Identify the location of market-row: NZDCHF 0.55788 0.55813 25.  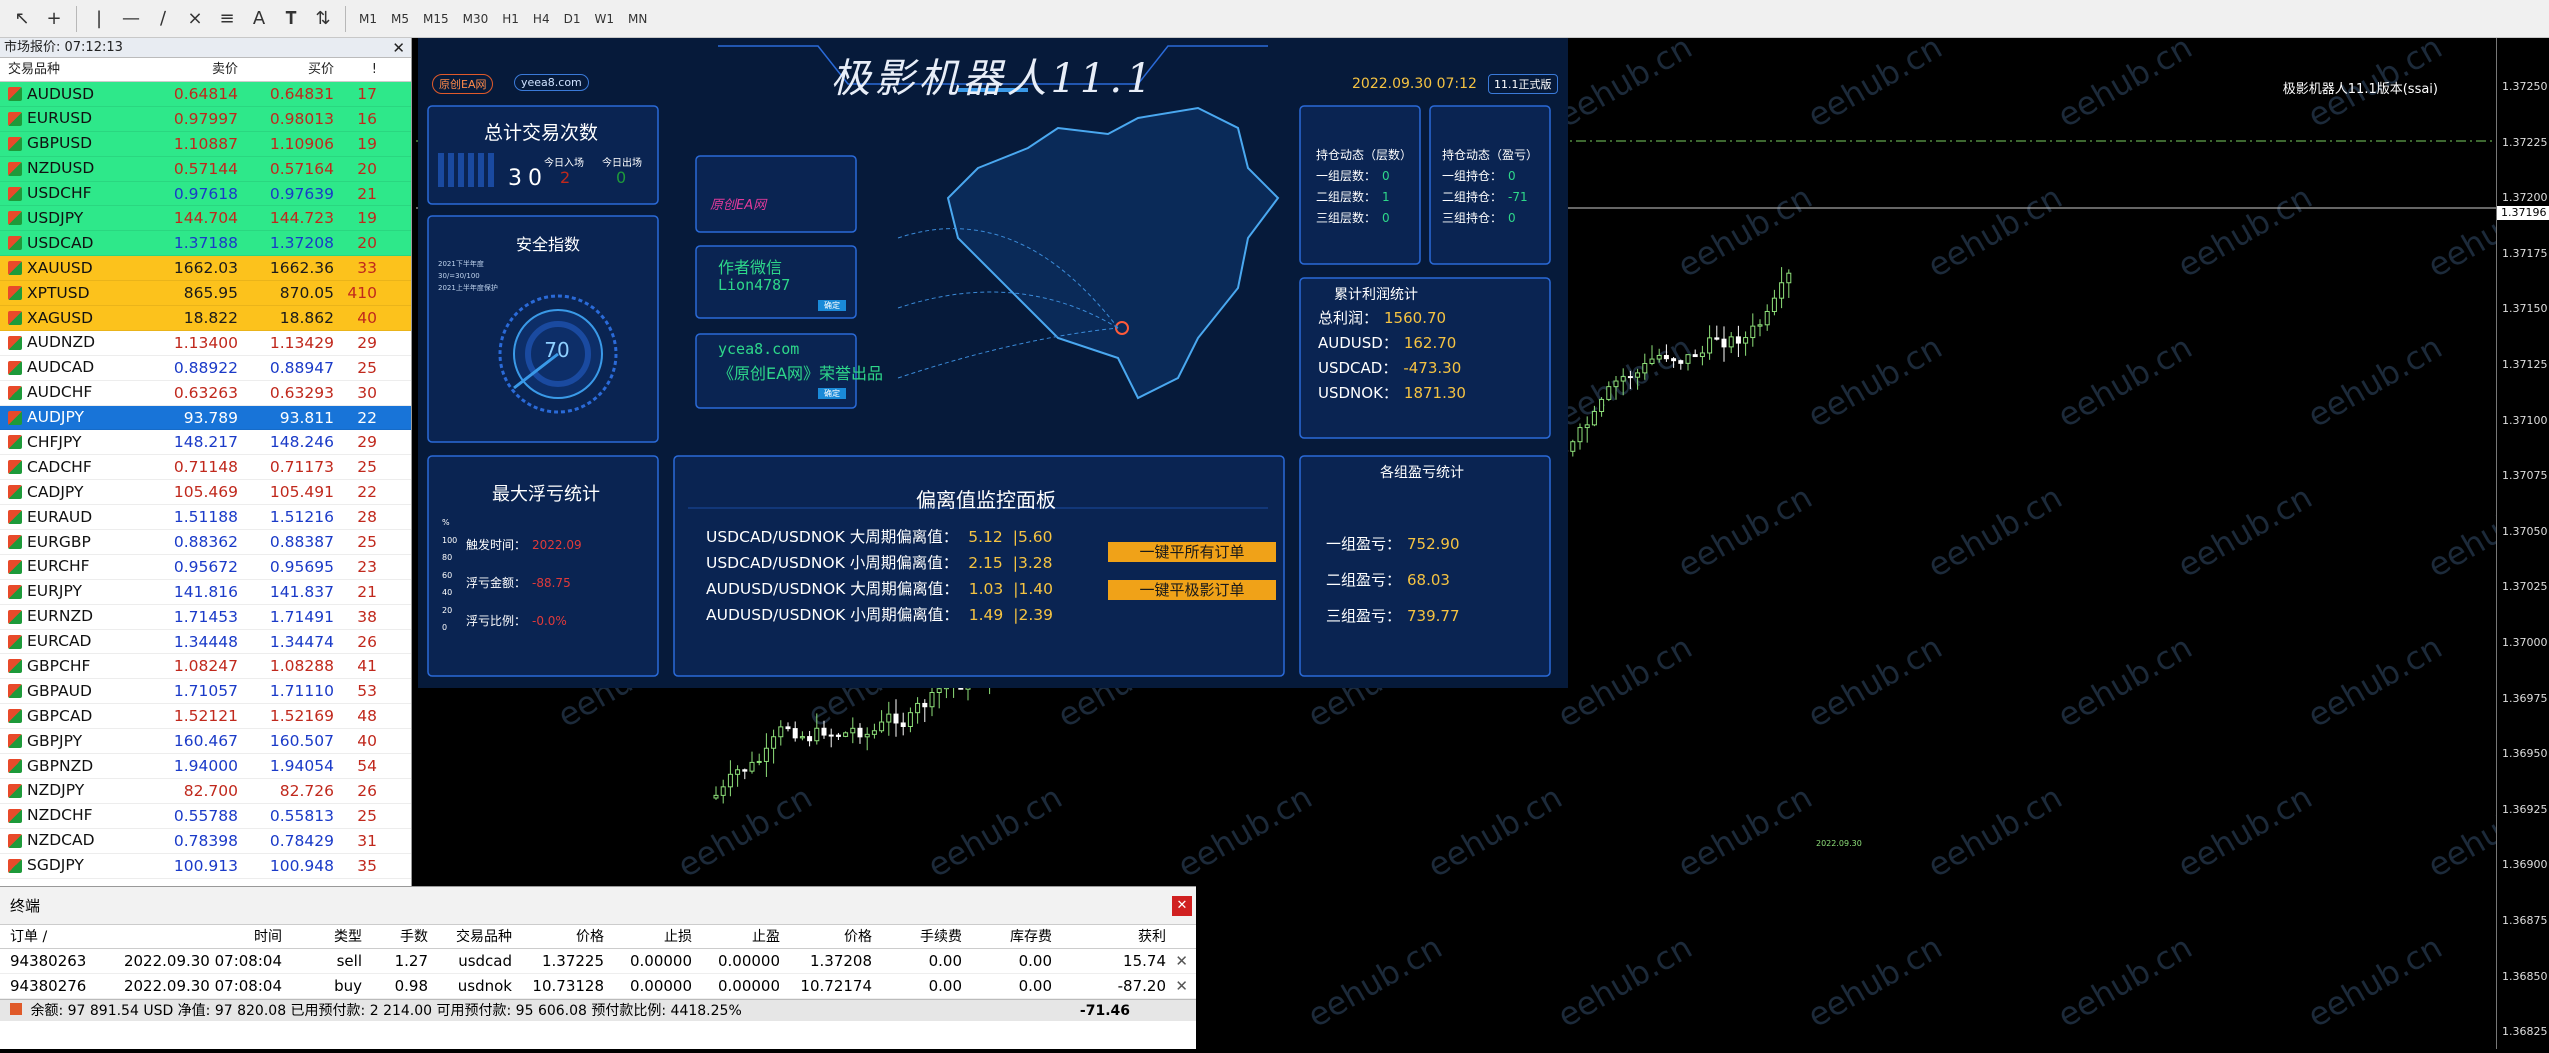
(205, 816).